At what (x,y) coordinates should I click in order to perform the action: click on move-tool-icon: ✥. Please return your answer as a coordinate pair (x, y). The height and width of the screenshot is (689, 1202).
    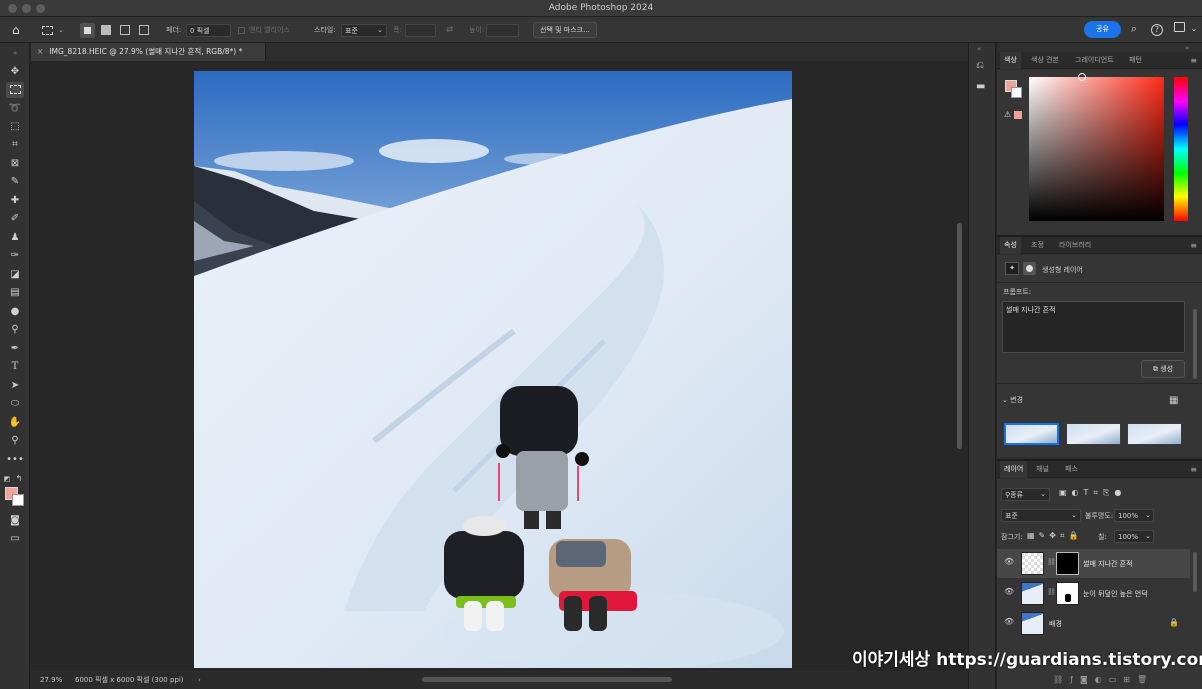
    Looking at the image, I should click on (15, 72).